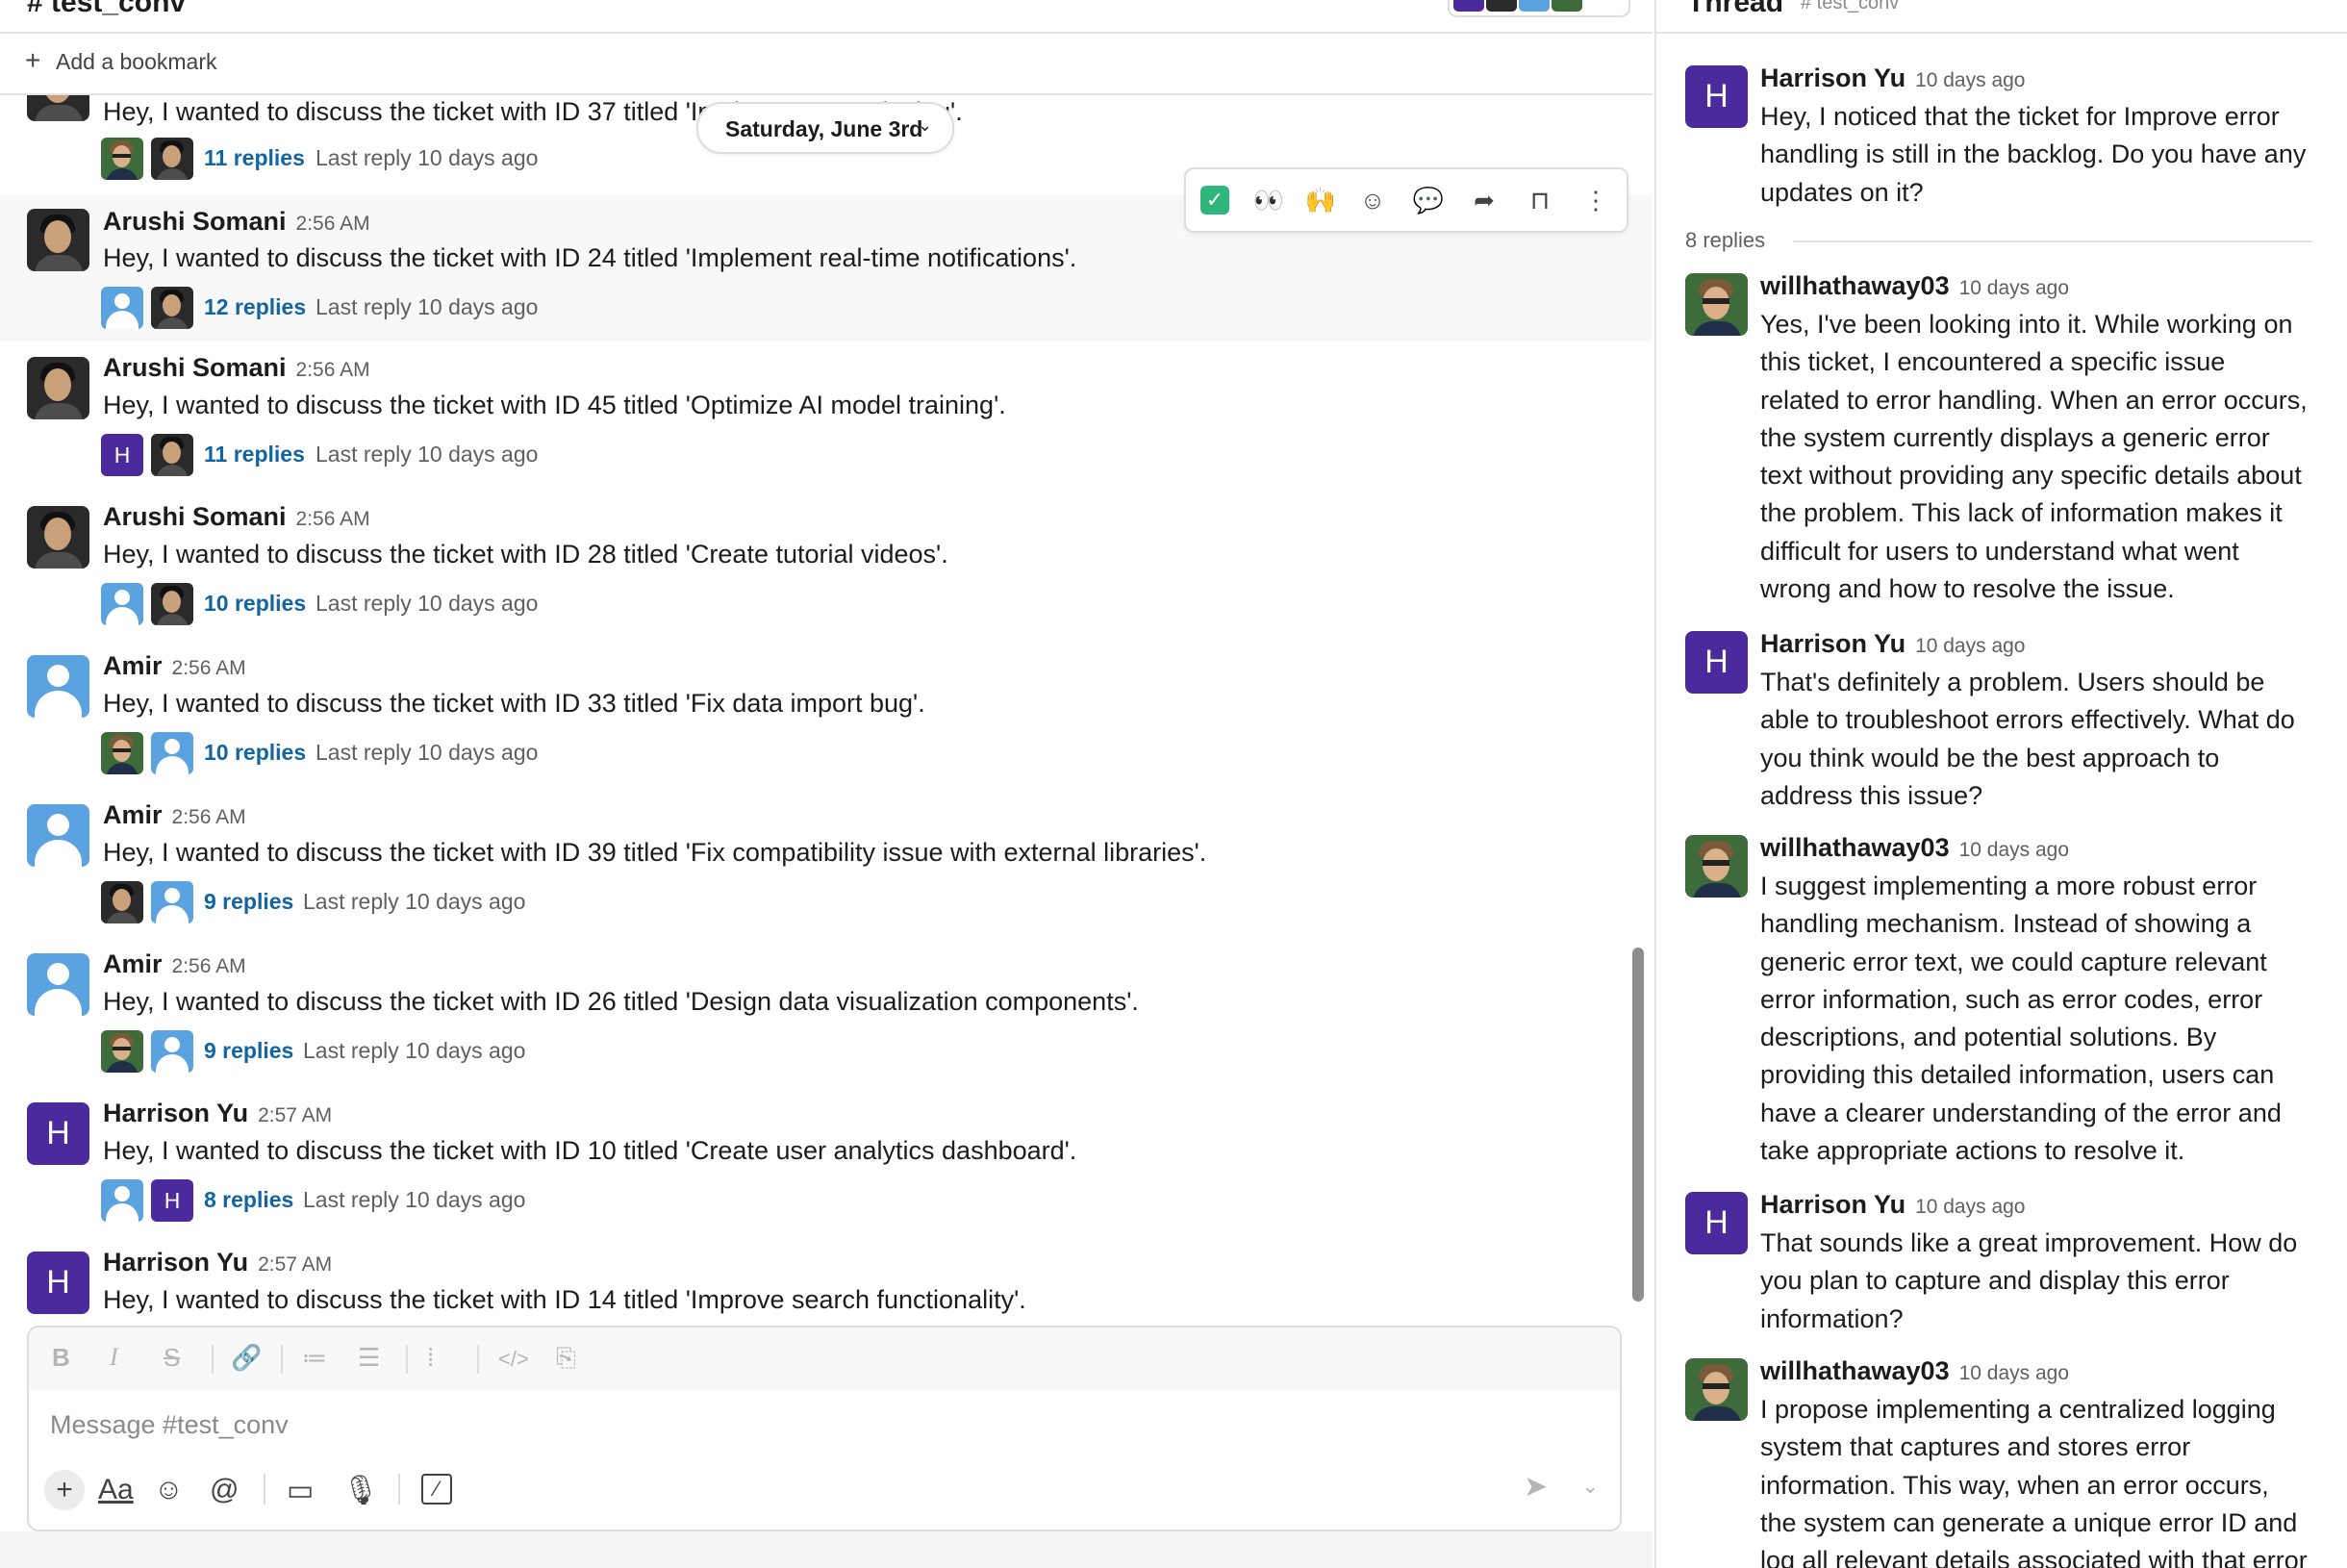 The image size is (2347, 1568). What do you see at coordinates (255, 307) in the screenshot?
I see `replies-link: 12 replies` at bounding box center [255, 307].